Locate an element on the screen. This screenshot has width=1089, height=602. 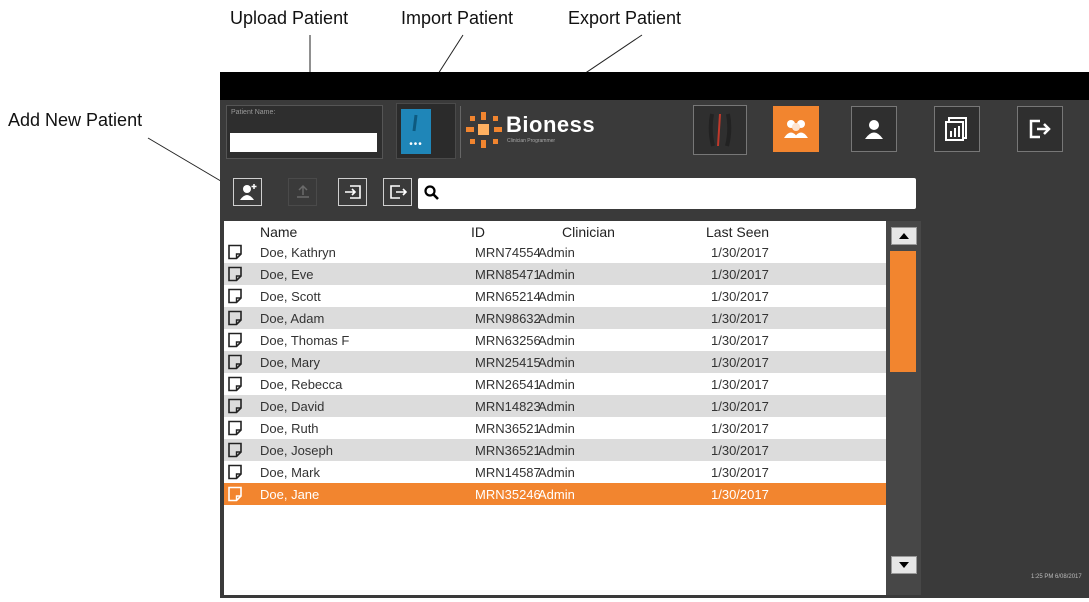
scroll-up-arrow-icon is located at coordinates (904, 236).